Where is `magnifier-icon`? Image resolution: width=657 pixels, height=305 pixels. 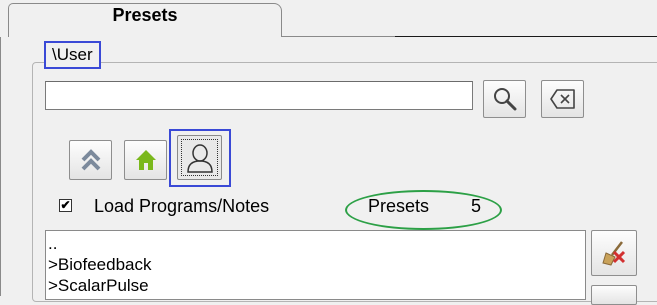
magnifier-icon is located at coordinates (504, 99).